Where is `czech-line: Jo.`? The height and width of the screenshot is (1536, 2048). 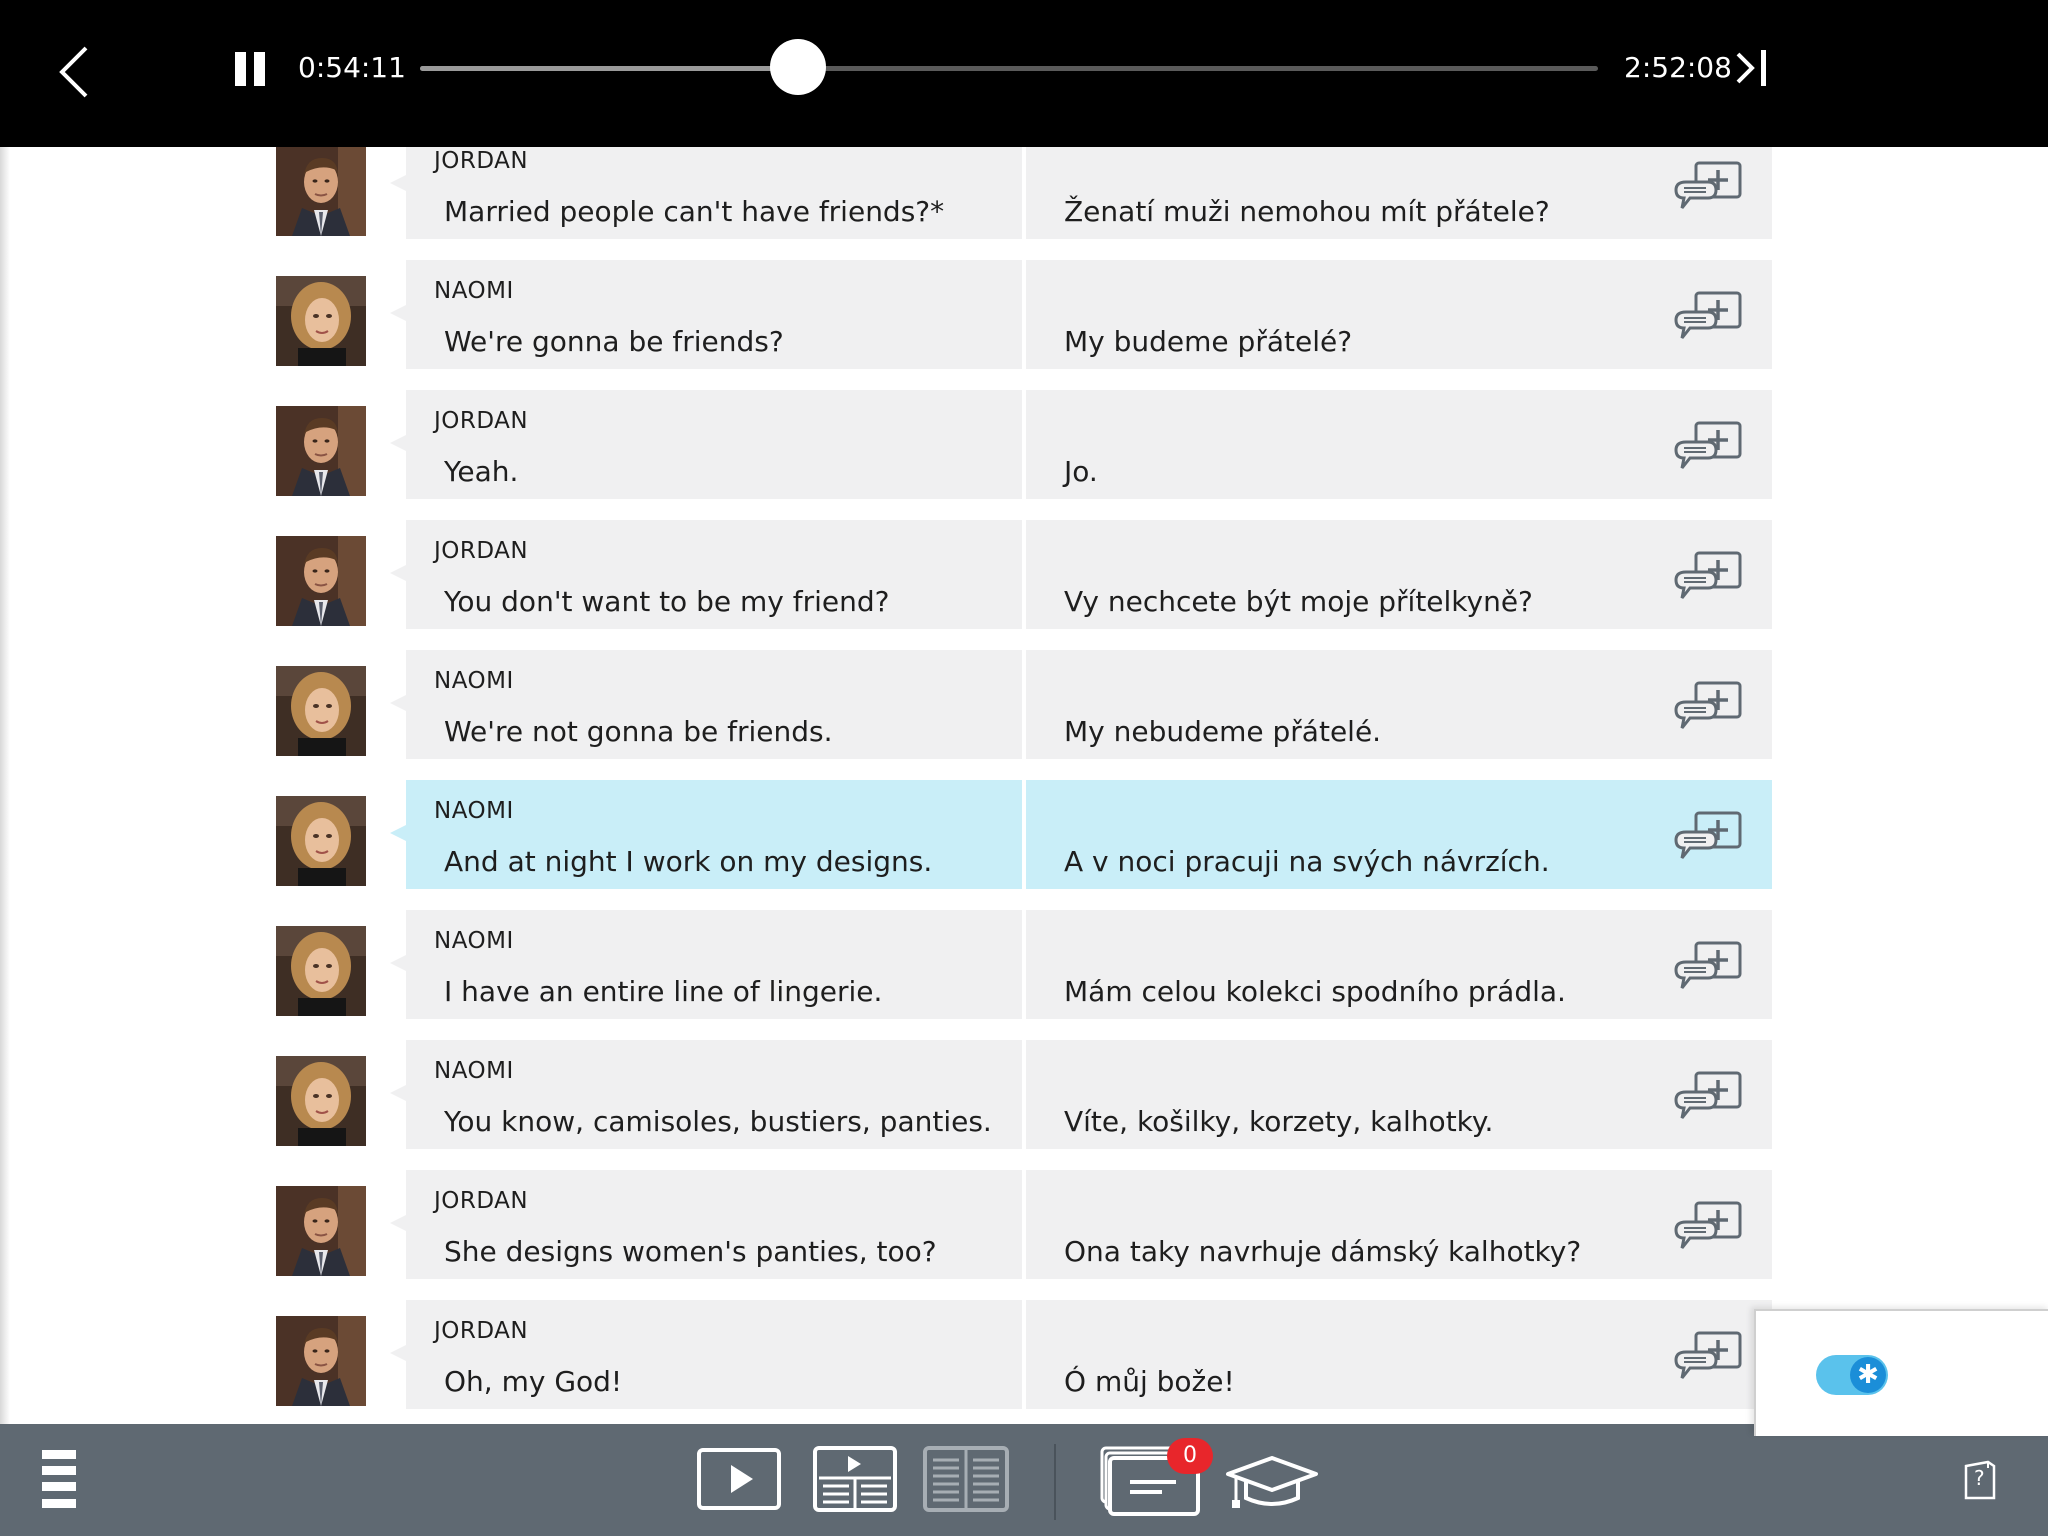
czech-line: Jo. is located at coordinates (1081, 472).